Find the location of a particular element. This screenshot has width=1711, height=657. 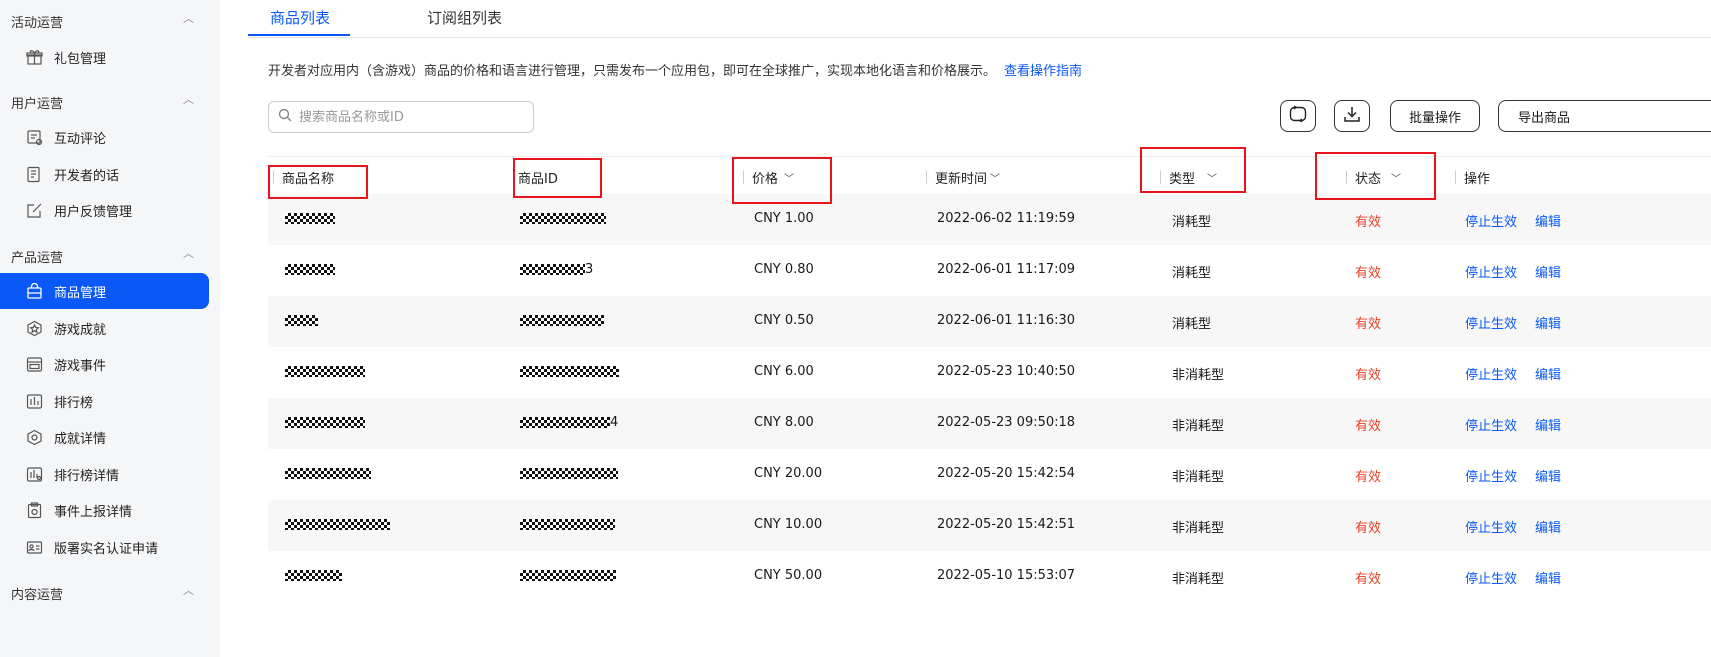

batch-operation-button: 批量操作 is located at coordinates (1435, 116).